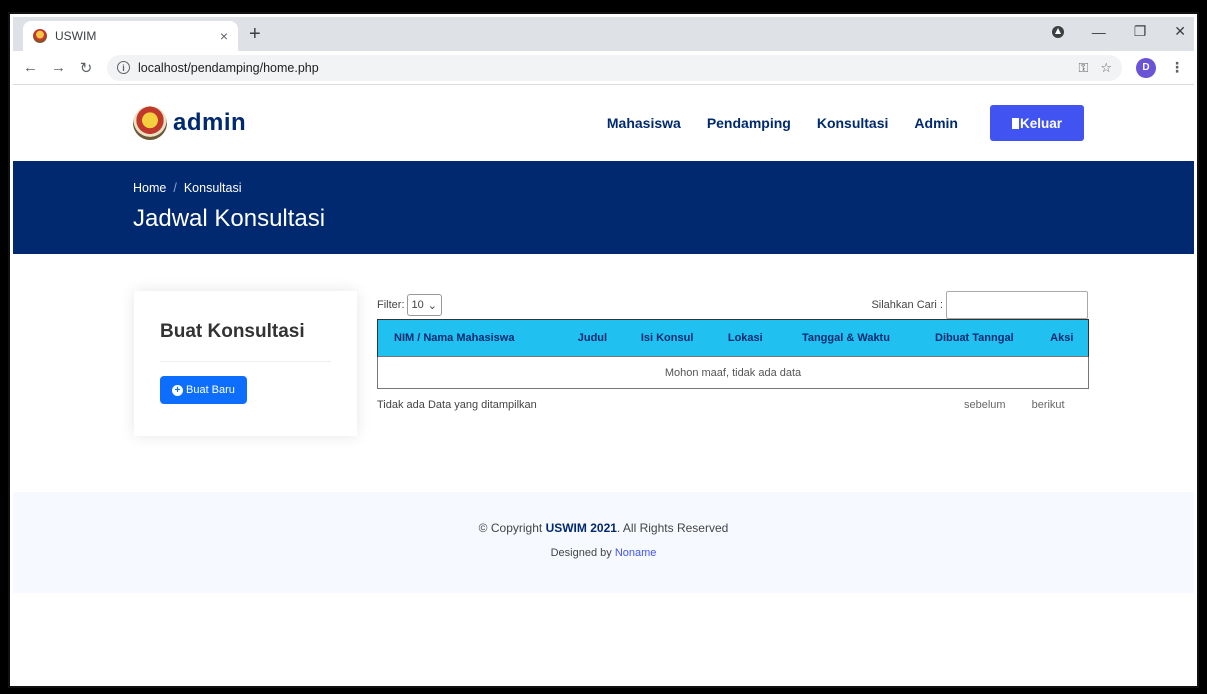  Describe the element at coordinates (123, 67) in the screenshot. I see `info-icon: i` at that location.